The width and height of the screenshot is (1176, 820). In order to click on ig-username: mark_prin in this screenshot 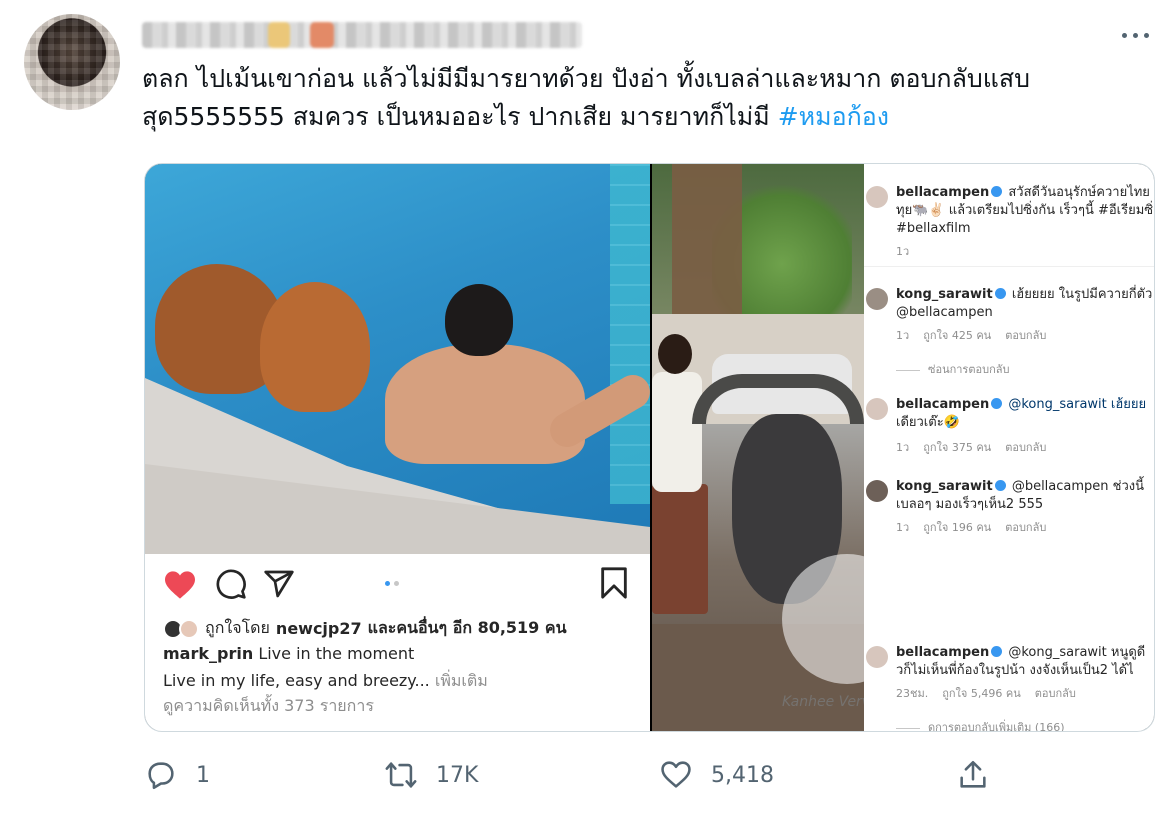, I will do `click(208, 653)`.